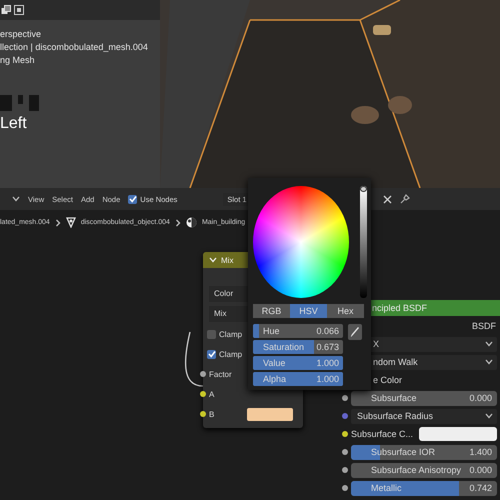 This screenshot has height=500, width=500. I want to click on slider-label: Metallic, so click(386, 488).